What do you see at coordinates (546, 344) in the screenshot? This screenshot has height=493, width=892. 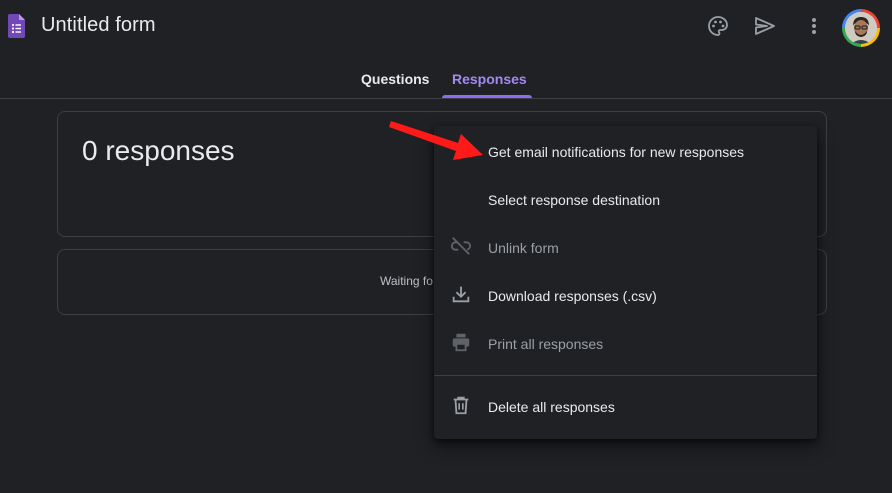 I see `menu-item-label: Print all responses` at bounding box center [546, 344].